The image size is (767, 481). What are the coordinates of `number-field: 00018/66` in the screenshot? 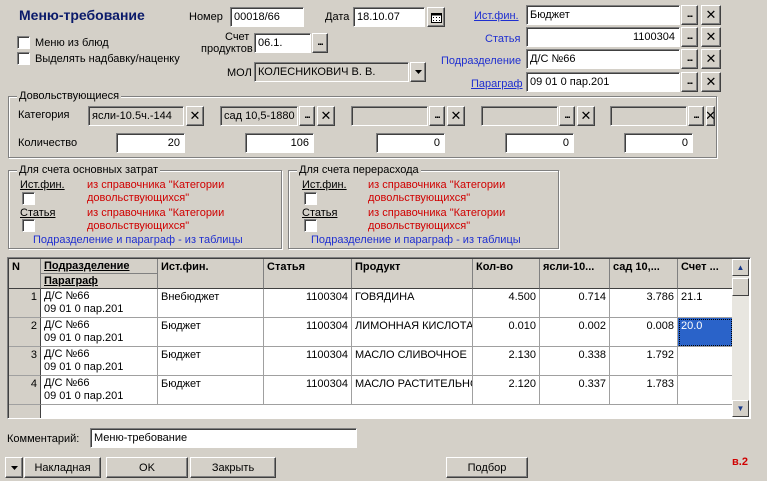 It's located at (267, 17).